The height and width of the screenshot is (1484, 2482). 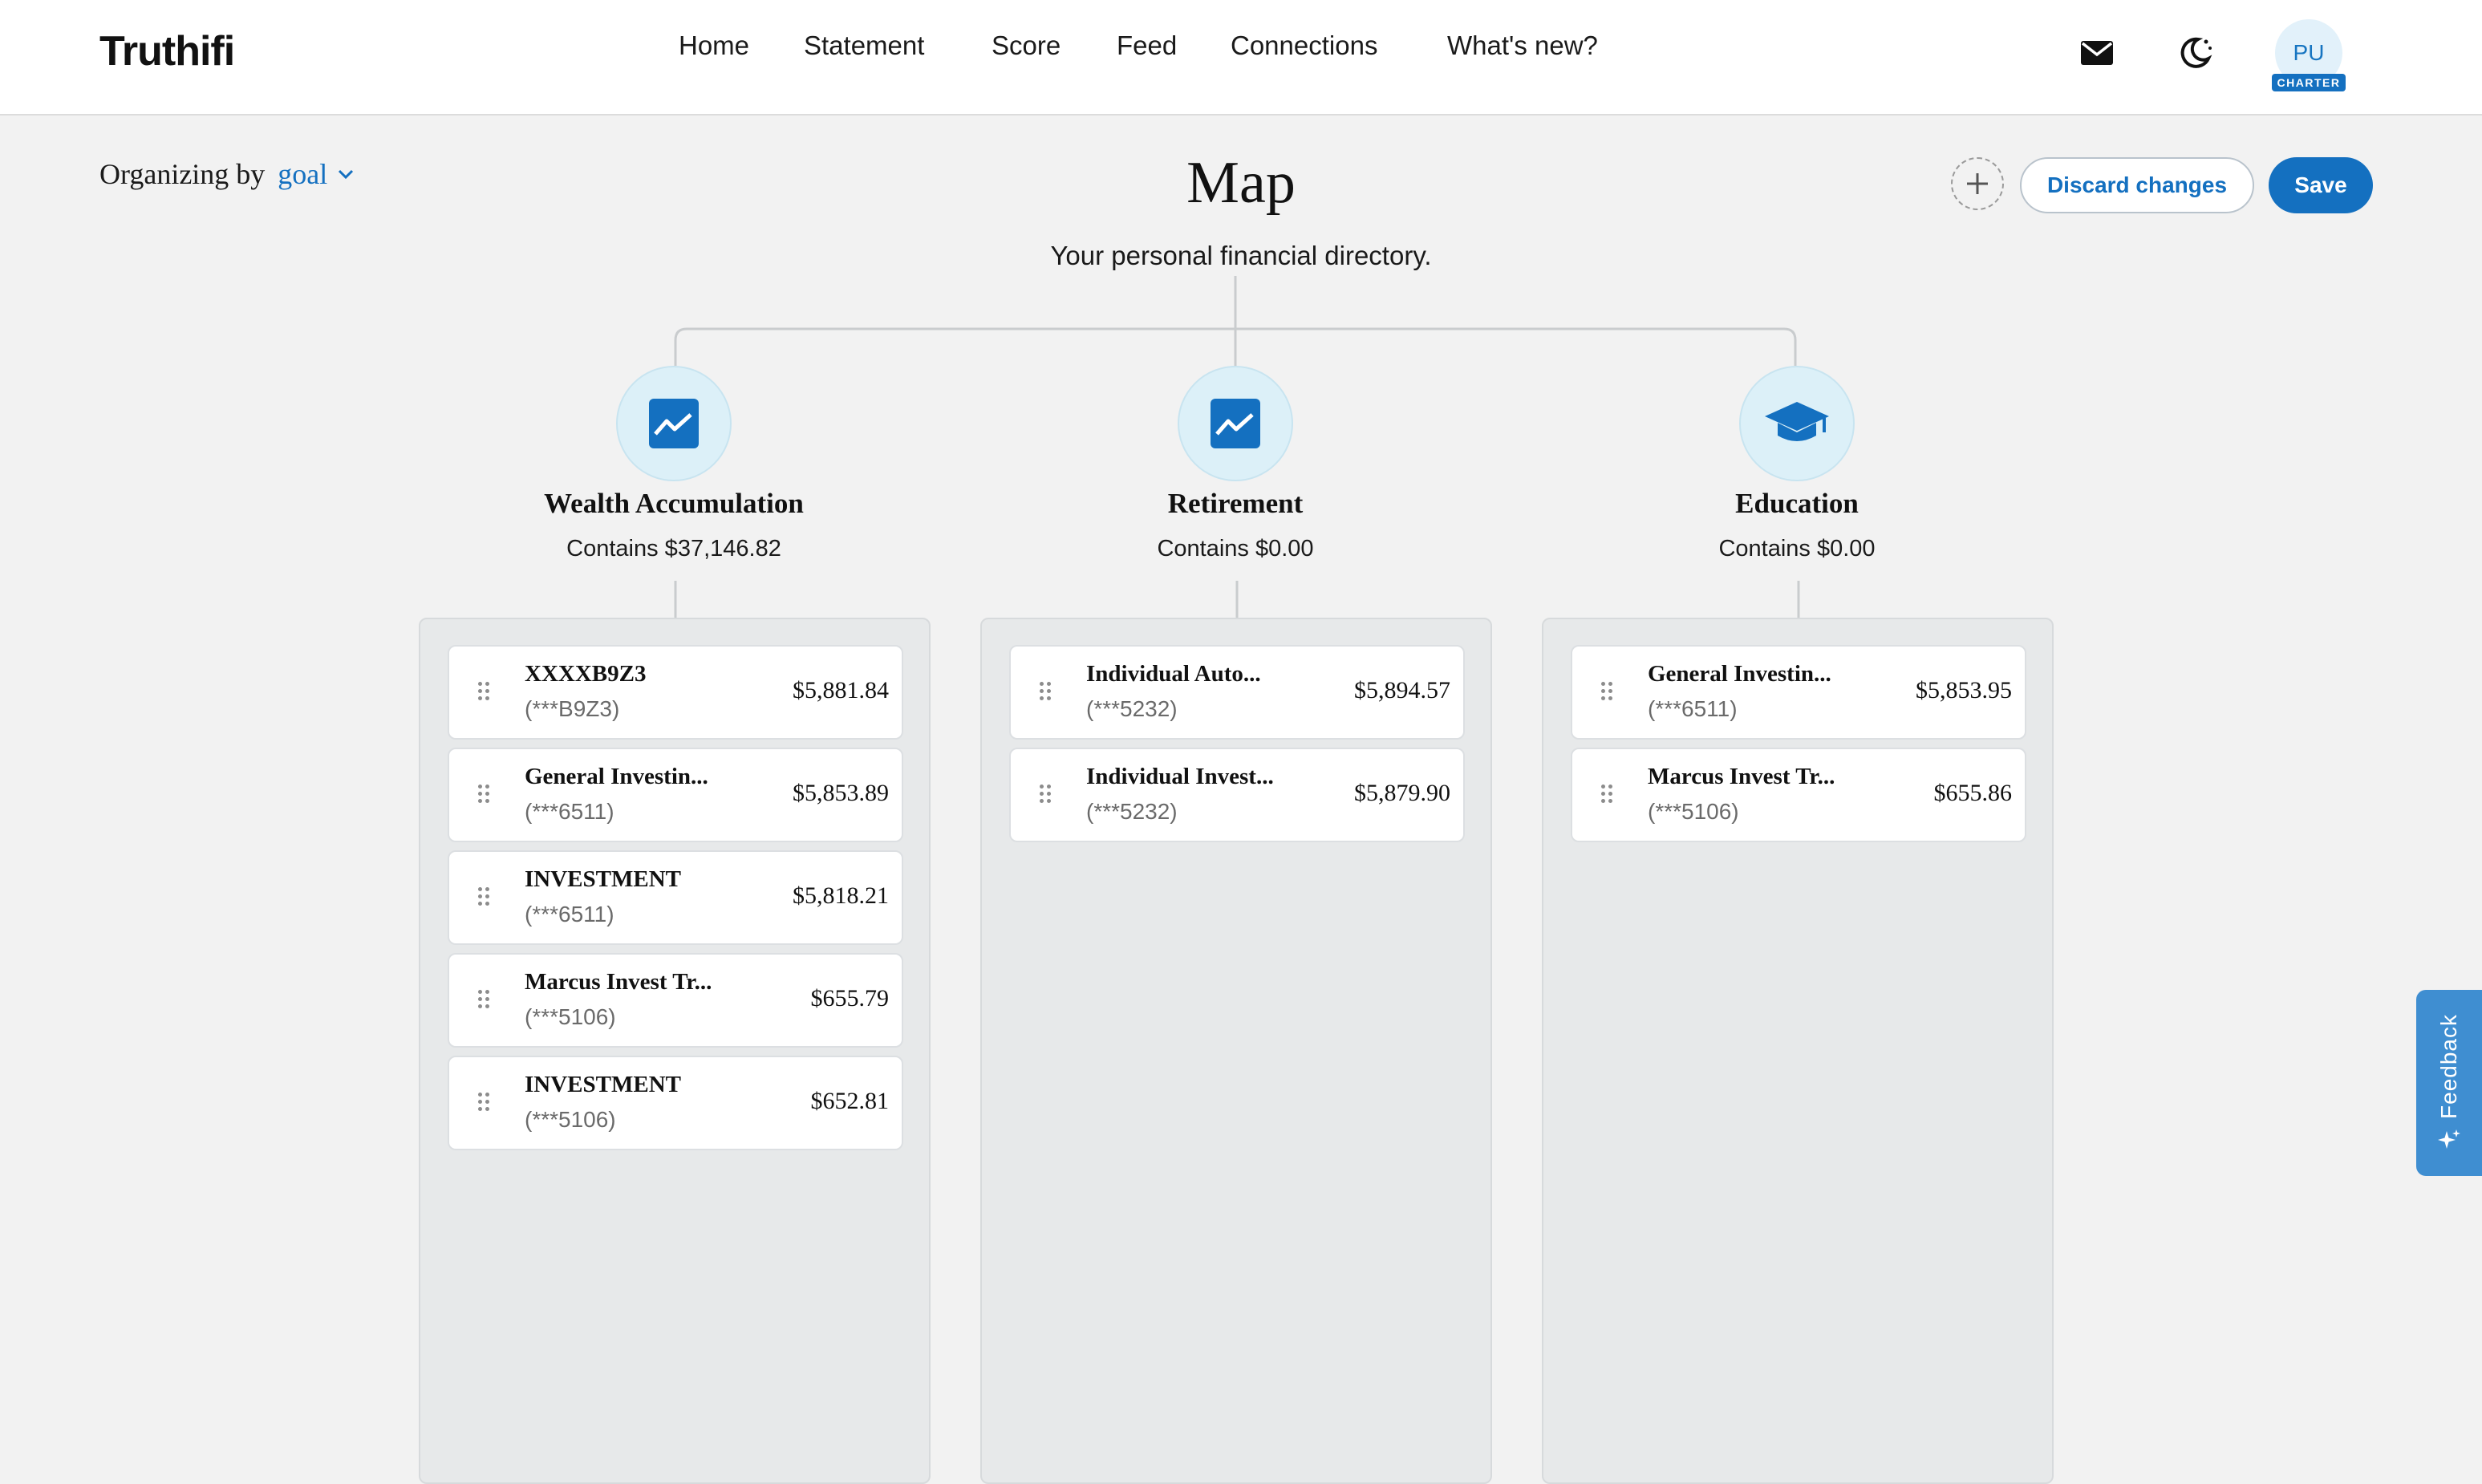 What do you see at coordinates (2449, 1066) in the screenshot?
I see `feedback-label: Feedback` at bounding box center [2449, 1066].